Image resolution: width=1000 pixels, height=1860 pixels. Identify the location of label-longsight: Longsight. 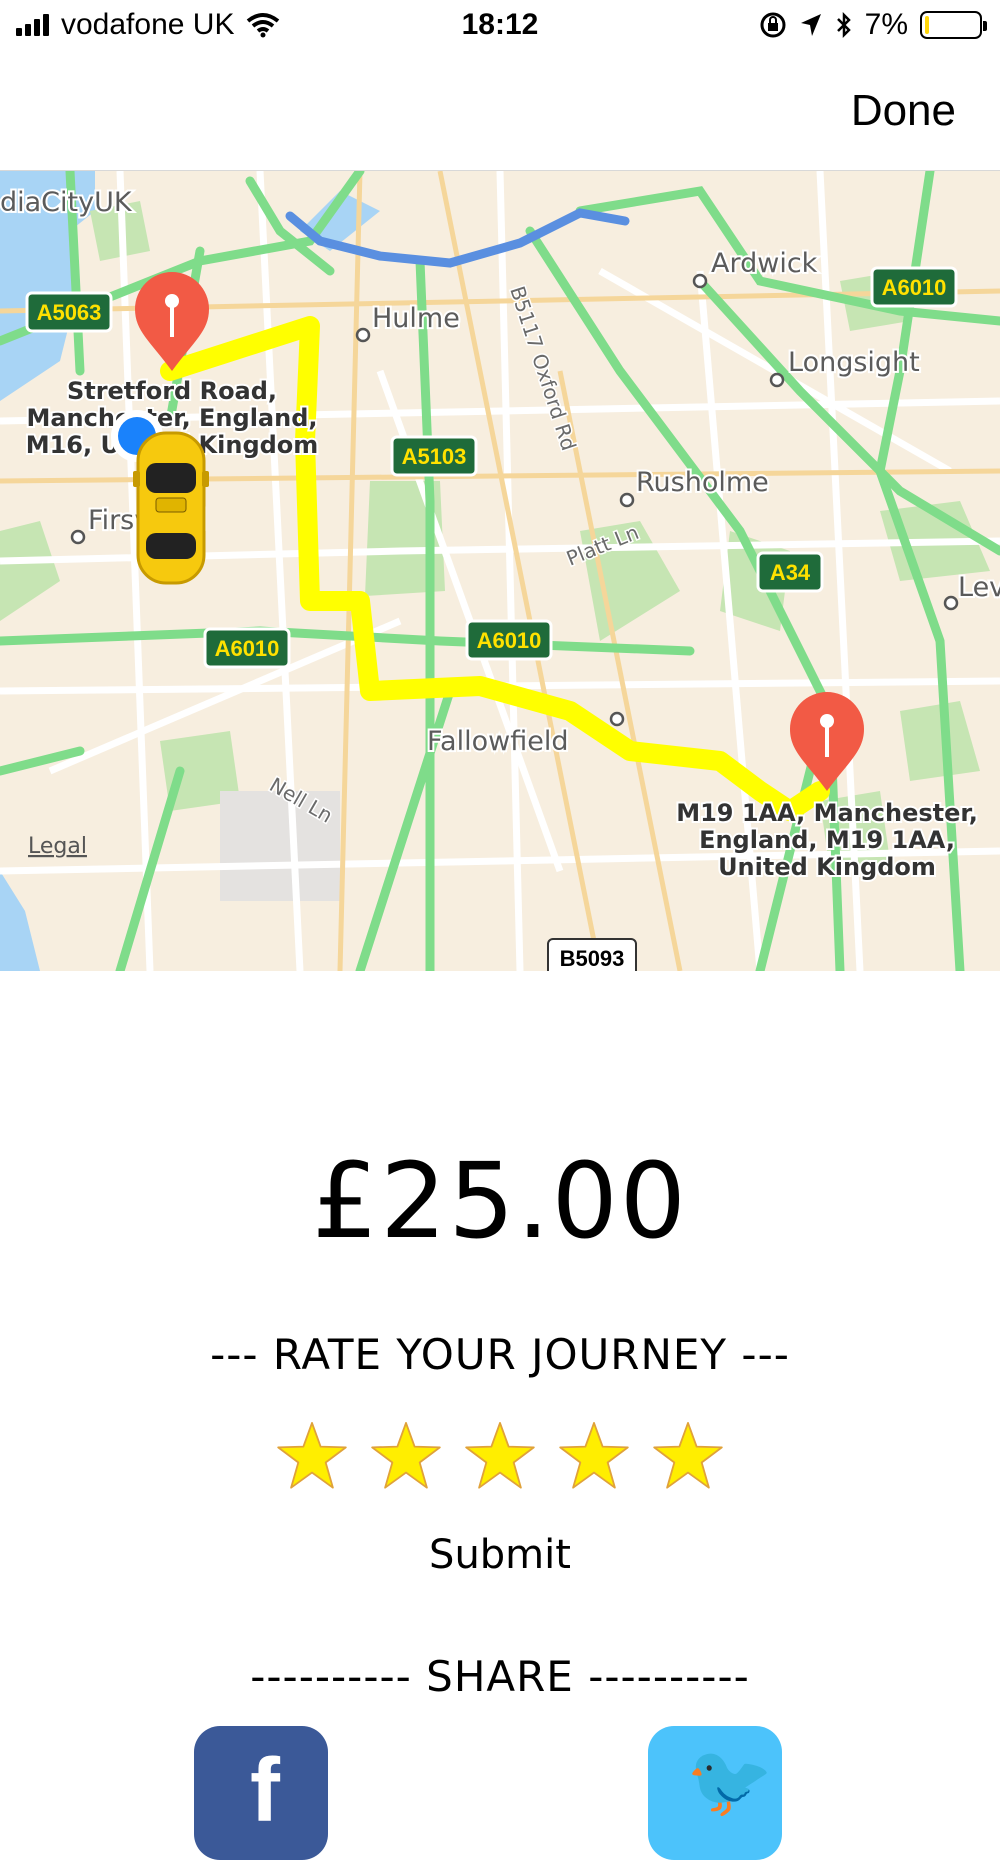
(854, 362).